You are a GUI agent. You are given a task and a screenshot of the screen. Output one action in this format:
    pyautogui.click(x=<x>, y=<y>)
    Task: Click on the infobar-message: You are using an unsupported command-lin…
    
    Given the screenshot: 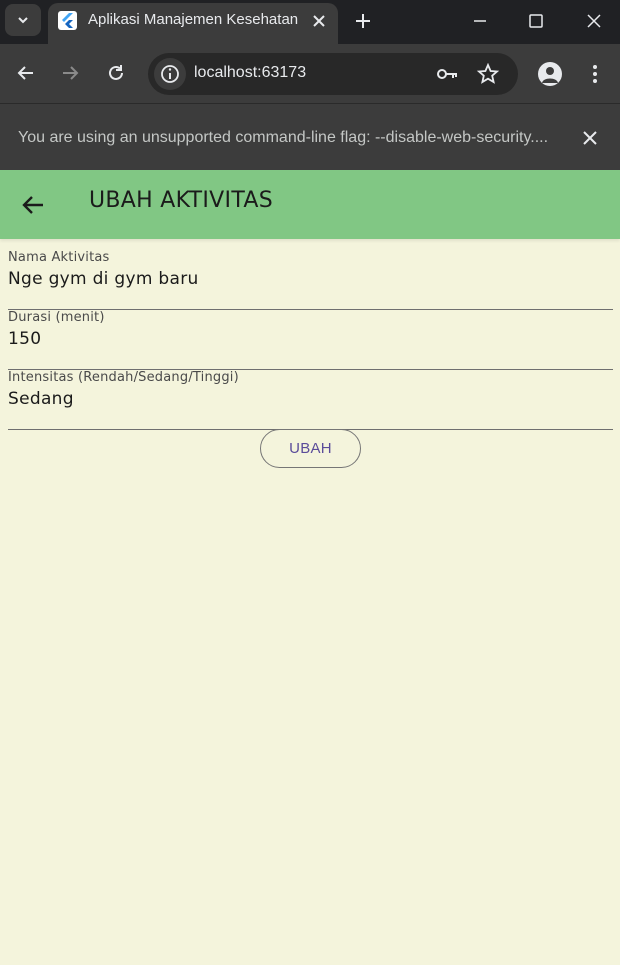 What is the action you would take?
    pyautogui.click(x=283, y=137)
    